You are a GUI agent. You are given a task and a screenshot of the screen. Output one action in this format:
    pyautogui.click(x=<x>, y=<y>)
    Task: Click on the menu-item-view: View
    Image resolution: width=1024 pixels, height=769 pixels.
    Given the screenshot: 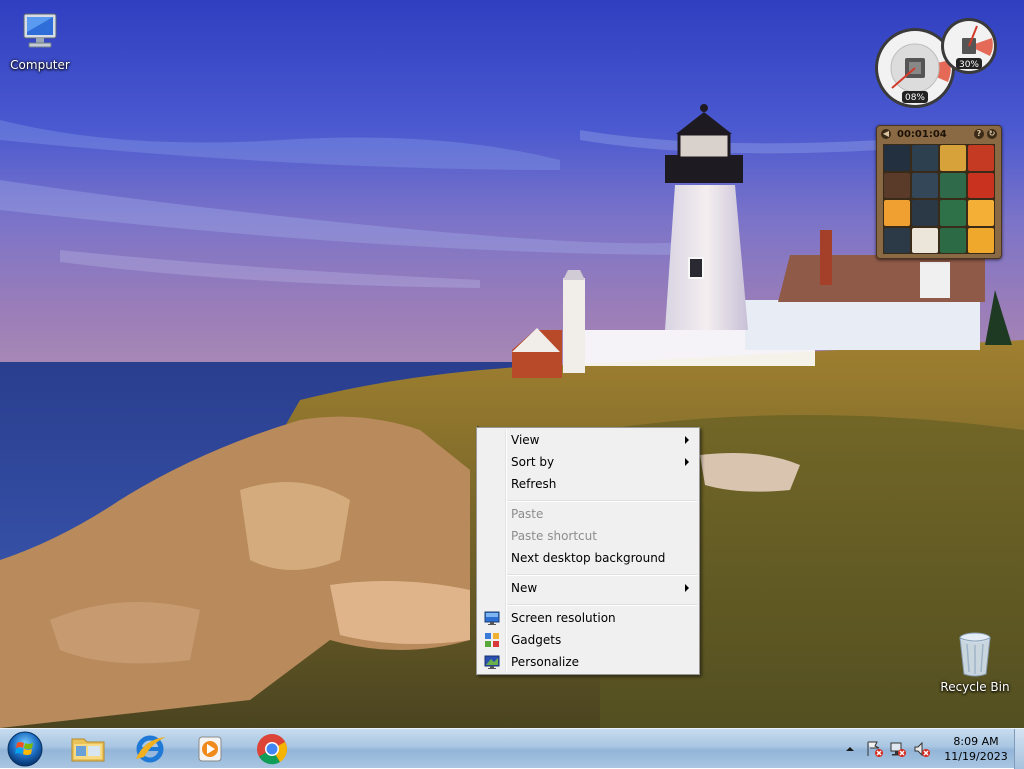 What is the action you would take?
    pyautogui.click(x=588, y=440)
    